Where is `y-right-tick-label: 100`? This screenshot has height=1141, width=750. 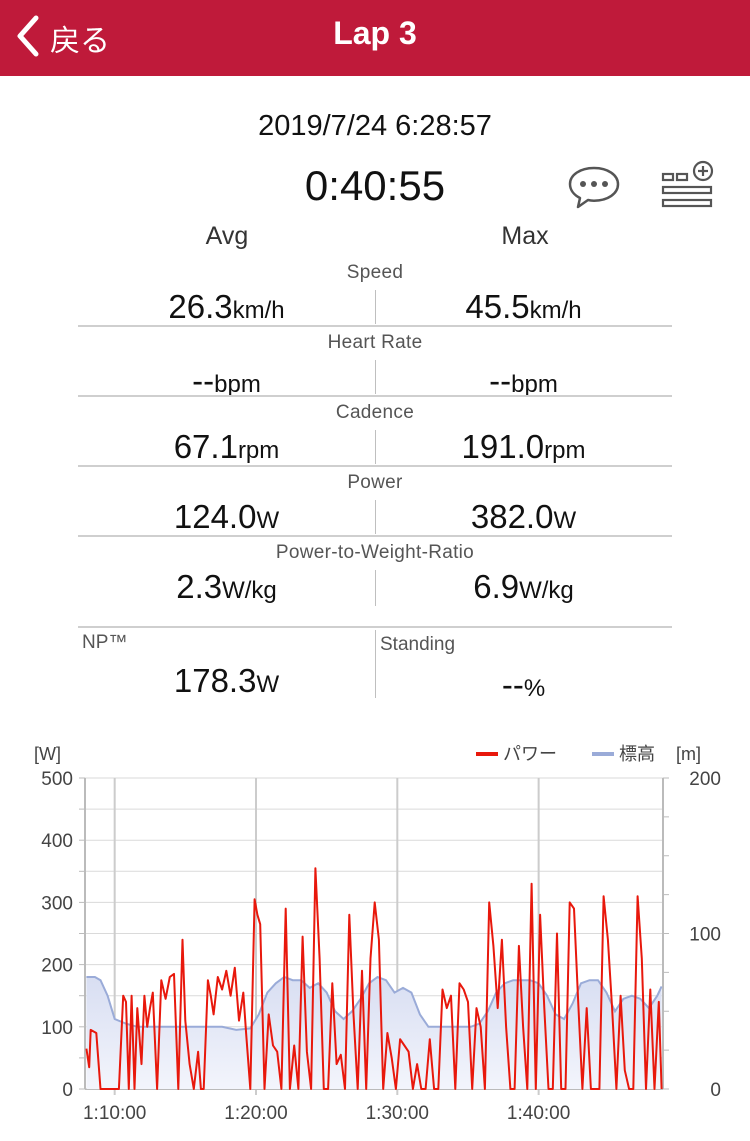 y-right-tick-label: 100 is located at coordinates (705, 935).